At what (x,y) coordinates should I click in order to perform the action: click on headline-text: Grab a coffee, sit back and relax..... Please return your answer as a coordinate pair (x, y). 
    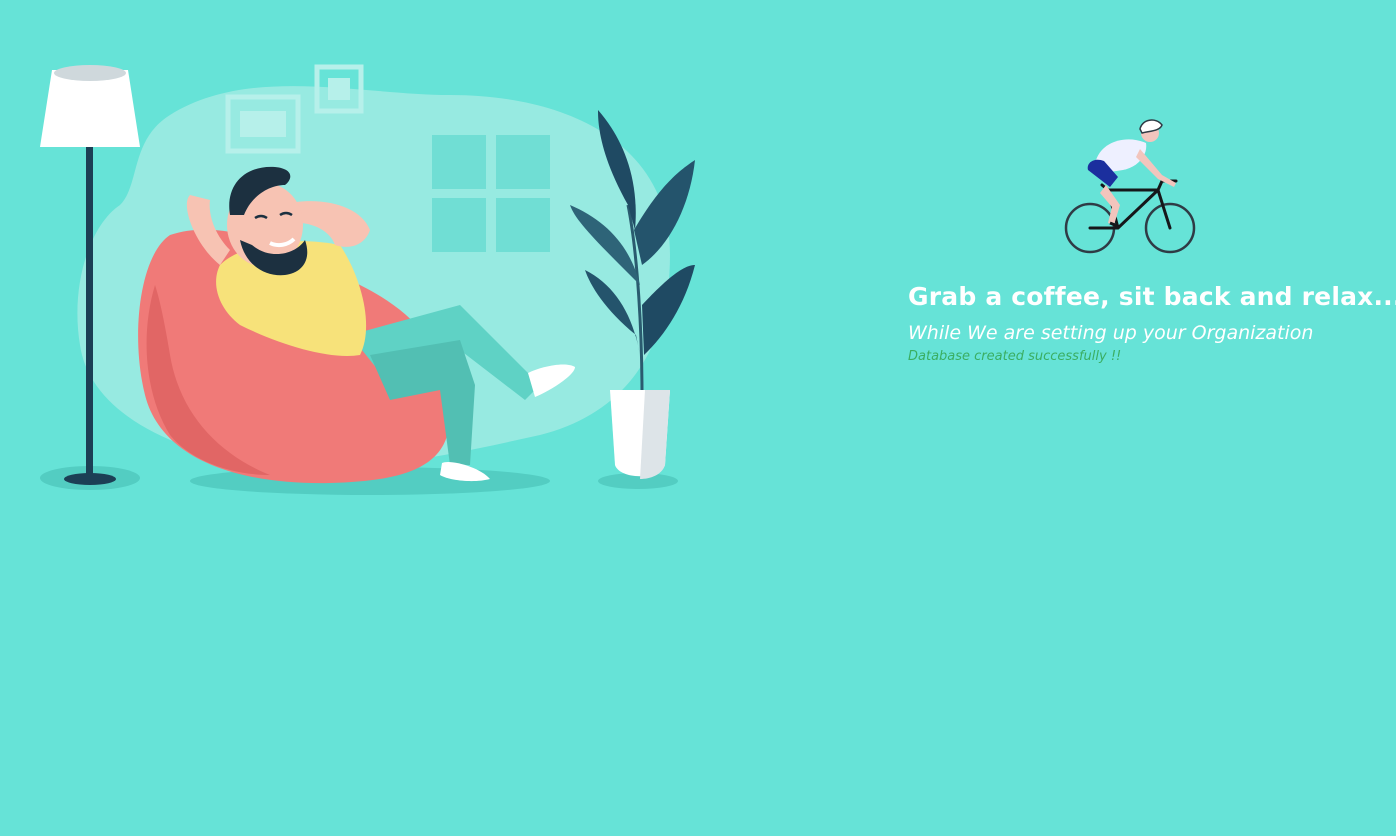
    Looking at the image, I should click on (1152, 296).